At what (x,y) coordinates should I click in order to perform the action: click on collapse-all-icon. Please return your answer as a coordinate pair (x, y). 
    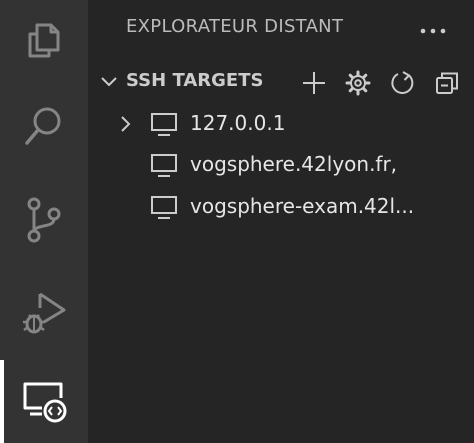
    Looking at the image, I should click on (447, 83).